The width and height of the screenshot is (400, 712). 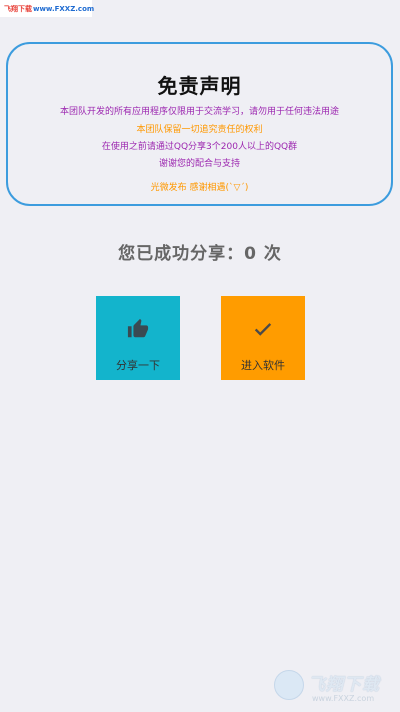 I want to click on checkmark-icon, so click(x=263, y=329).